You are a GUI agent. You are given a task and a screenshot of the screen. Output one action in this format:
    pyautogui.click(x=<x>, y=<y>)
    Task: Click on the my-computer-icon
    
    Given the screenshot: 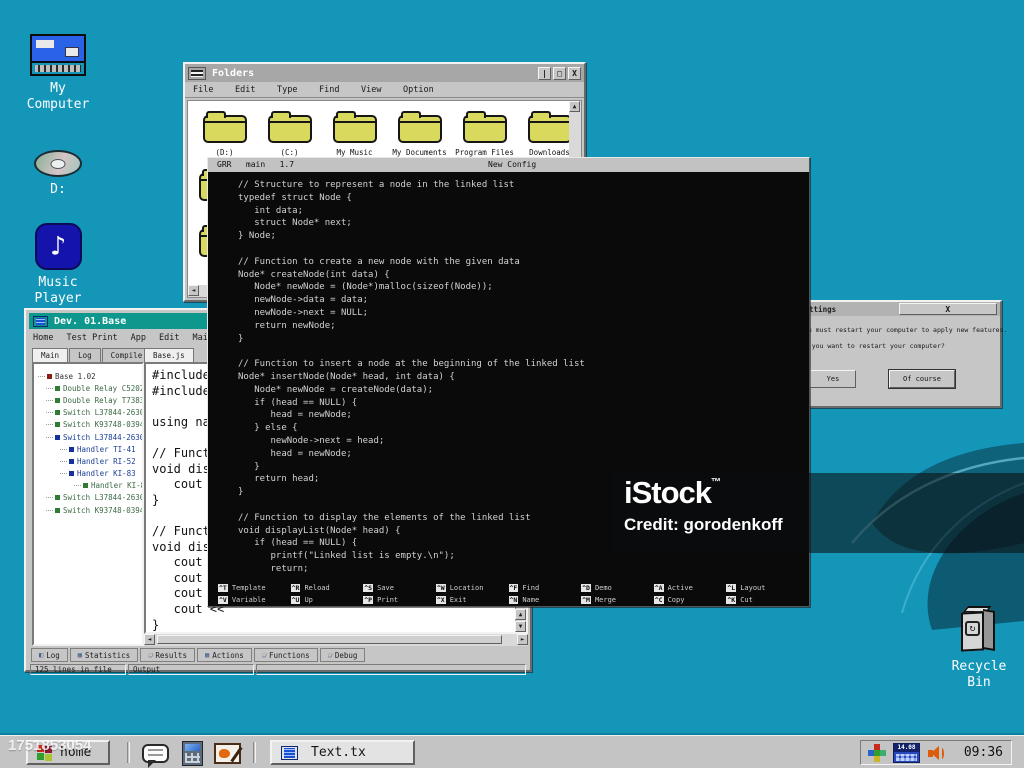 What is the action you would take?
    pyautogui.click(x=58, y=55)
    